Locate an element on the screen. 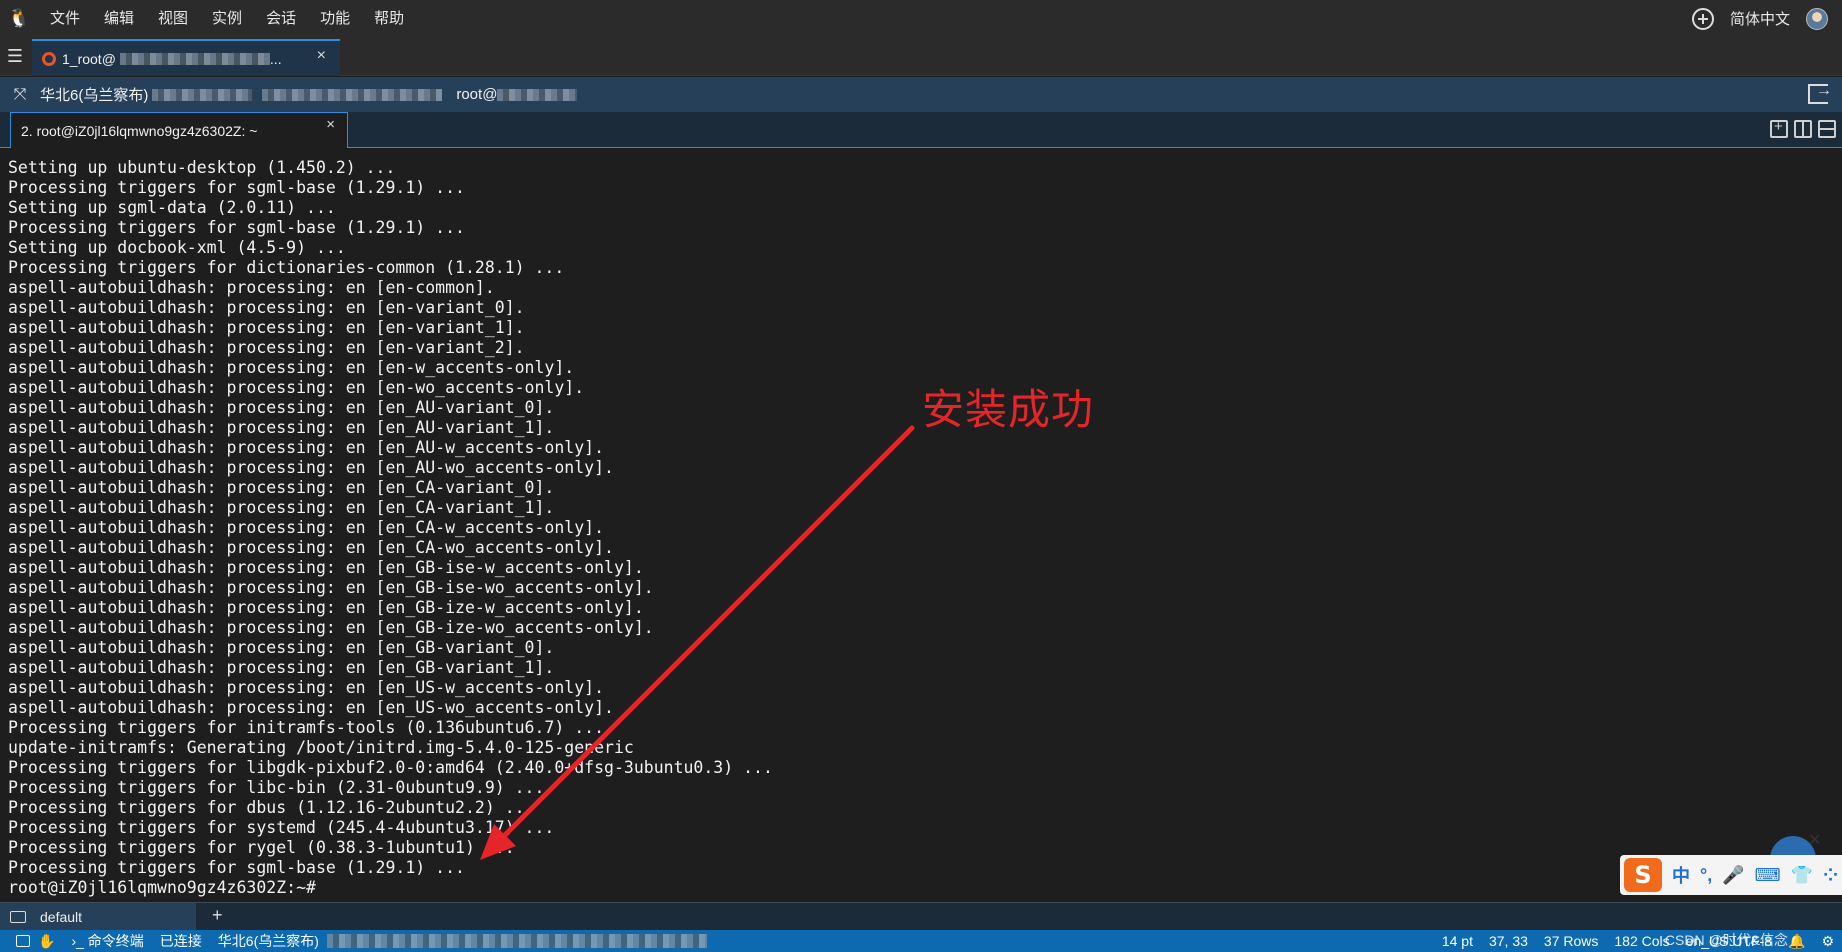 The height and width of the screenshot is (952, 1842). ime-voice-icon: 🎤 is located at coordinates (1733, 875).